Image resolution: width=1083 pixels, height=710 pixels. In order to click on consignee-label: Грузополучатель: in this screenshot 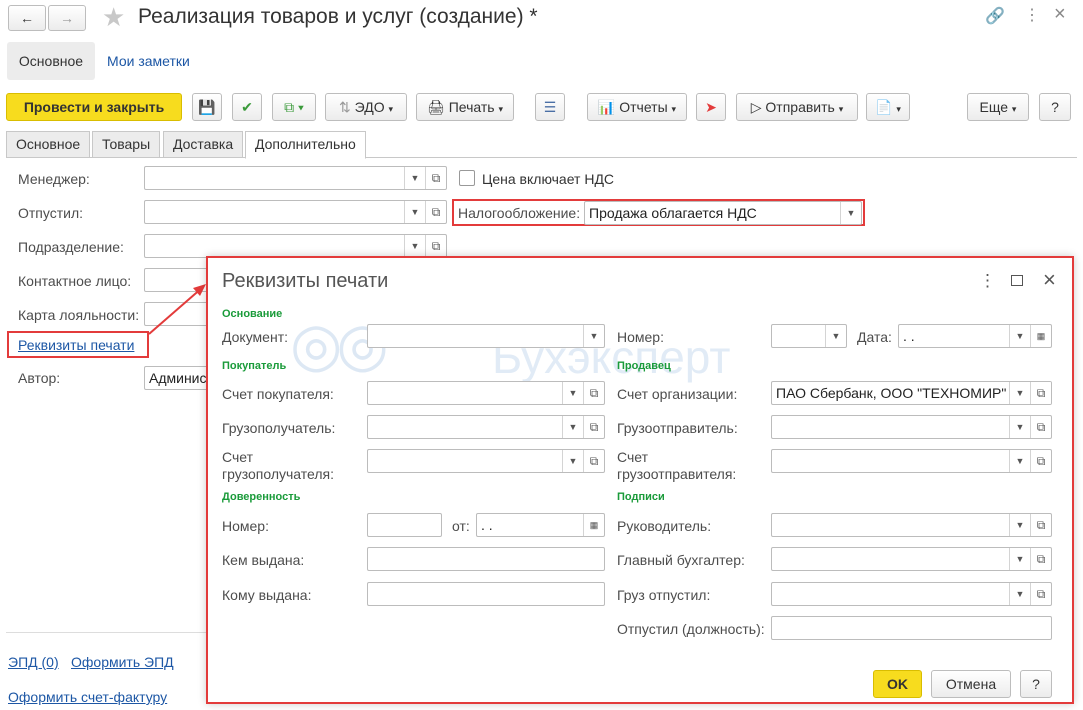, I will do `click(279, 428)`.